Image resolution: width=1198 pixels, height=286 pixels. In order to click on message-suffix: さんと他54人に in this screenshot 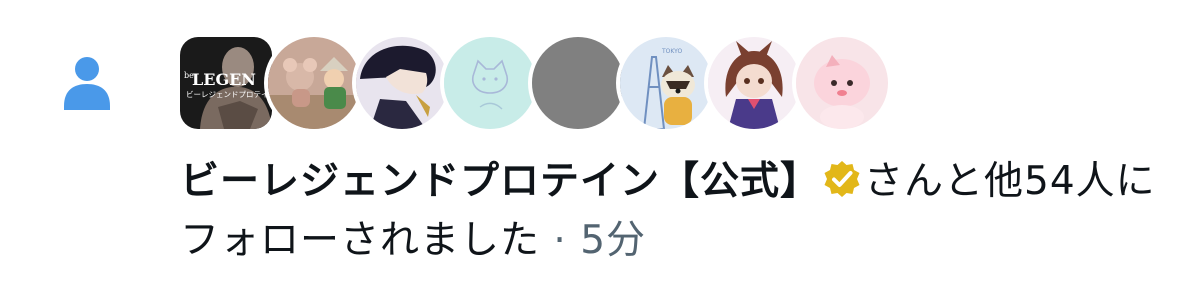, I will do `click(1010, 181)`.